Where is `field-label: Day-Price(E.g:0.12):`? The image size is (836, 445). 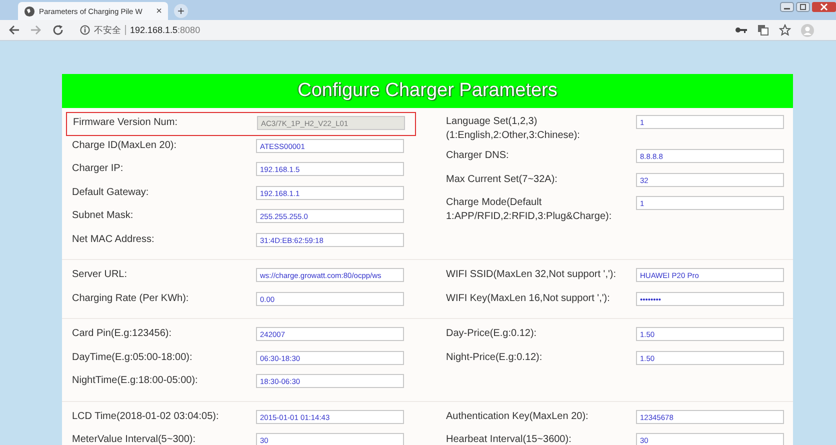
field-label: Day-Price(E.g:0.12): is located at coordinates (492, 334).